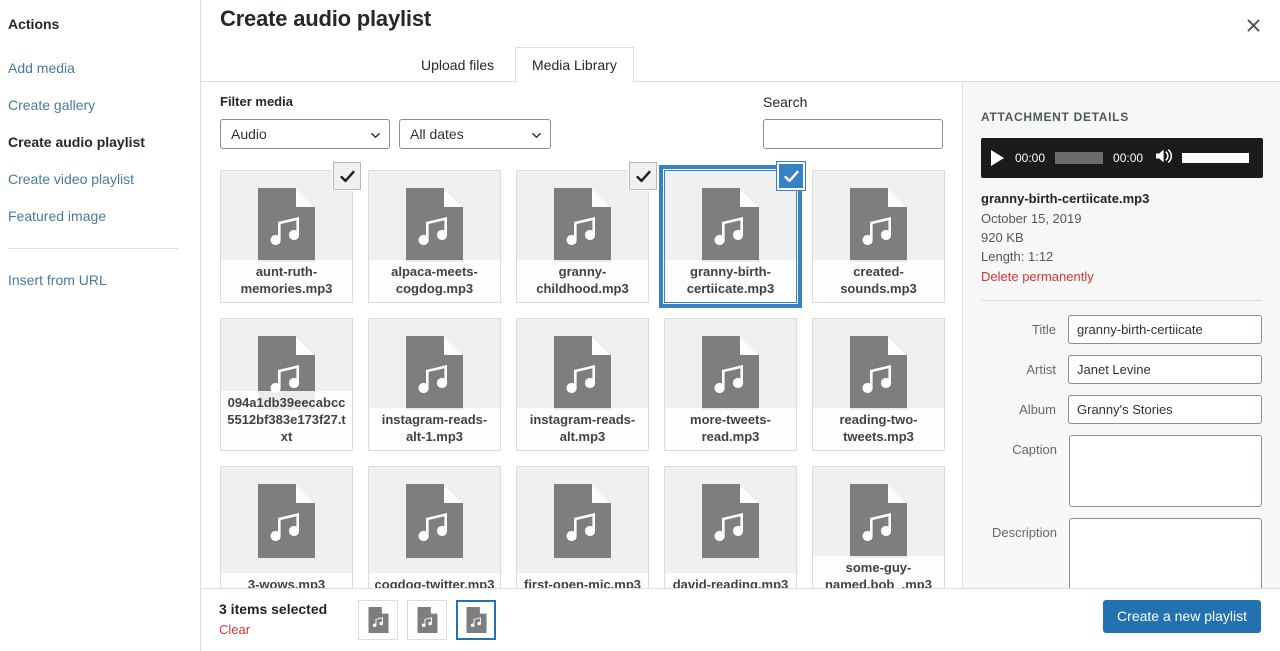 This screenshot has height=651, width=1280. I want to click on media-type-select: Audio, so click(305, 134).